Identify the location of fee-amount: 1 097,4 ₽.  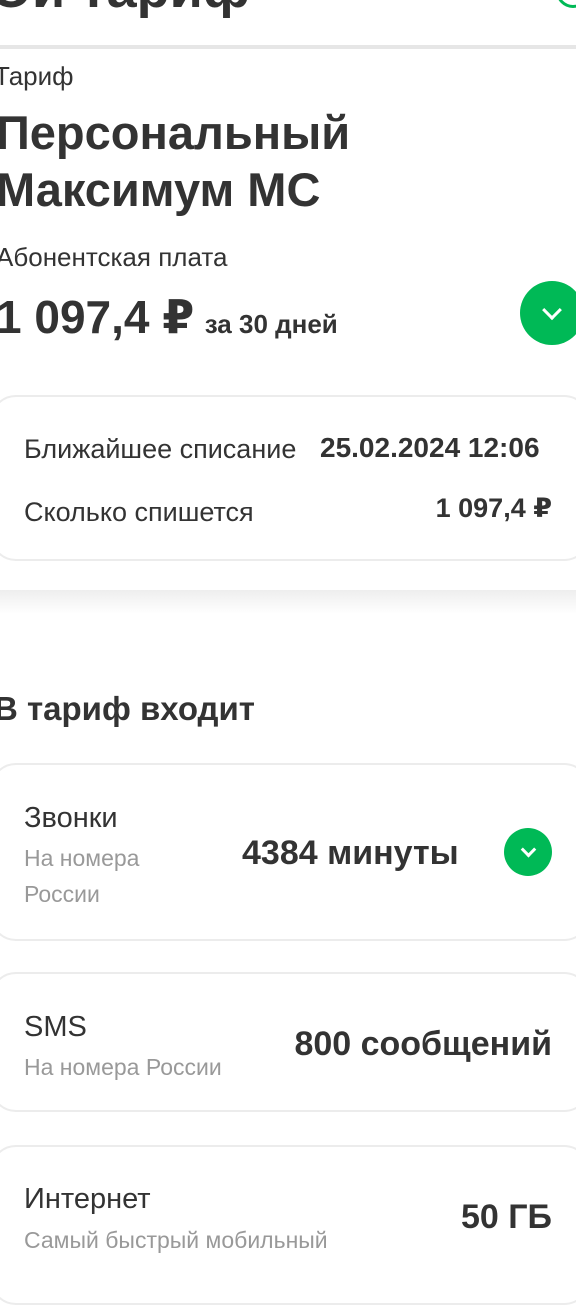
(97, 317).